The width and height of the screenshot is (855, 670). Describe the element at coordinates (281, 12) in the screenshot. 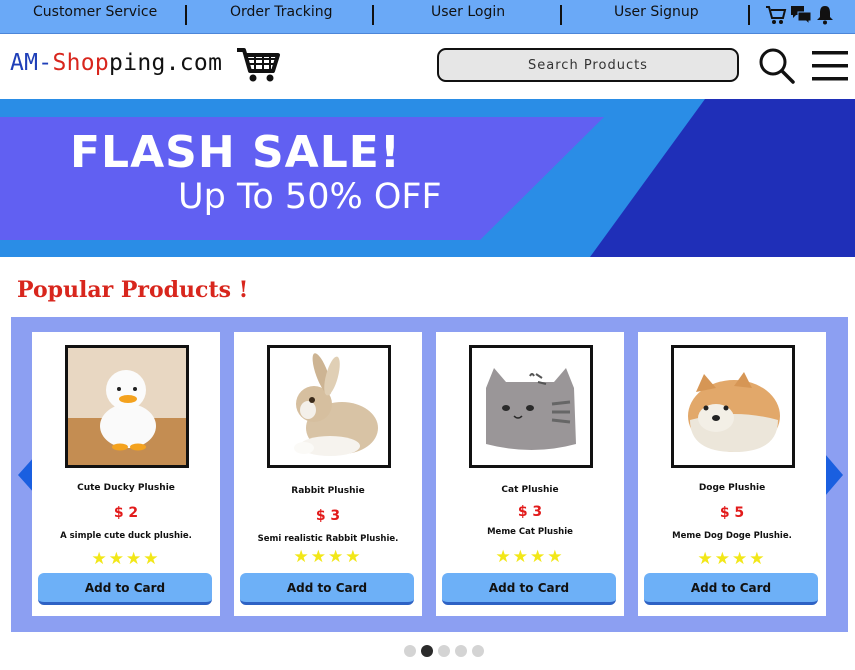

I see `order-tracking-link: Order Tracking` at that location.